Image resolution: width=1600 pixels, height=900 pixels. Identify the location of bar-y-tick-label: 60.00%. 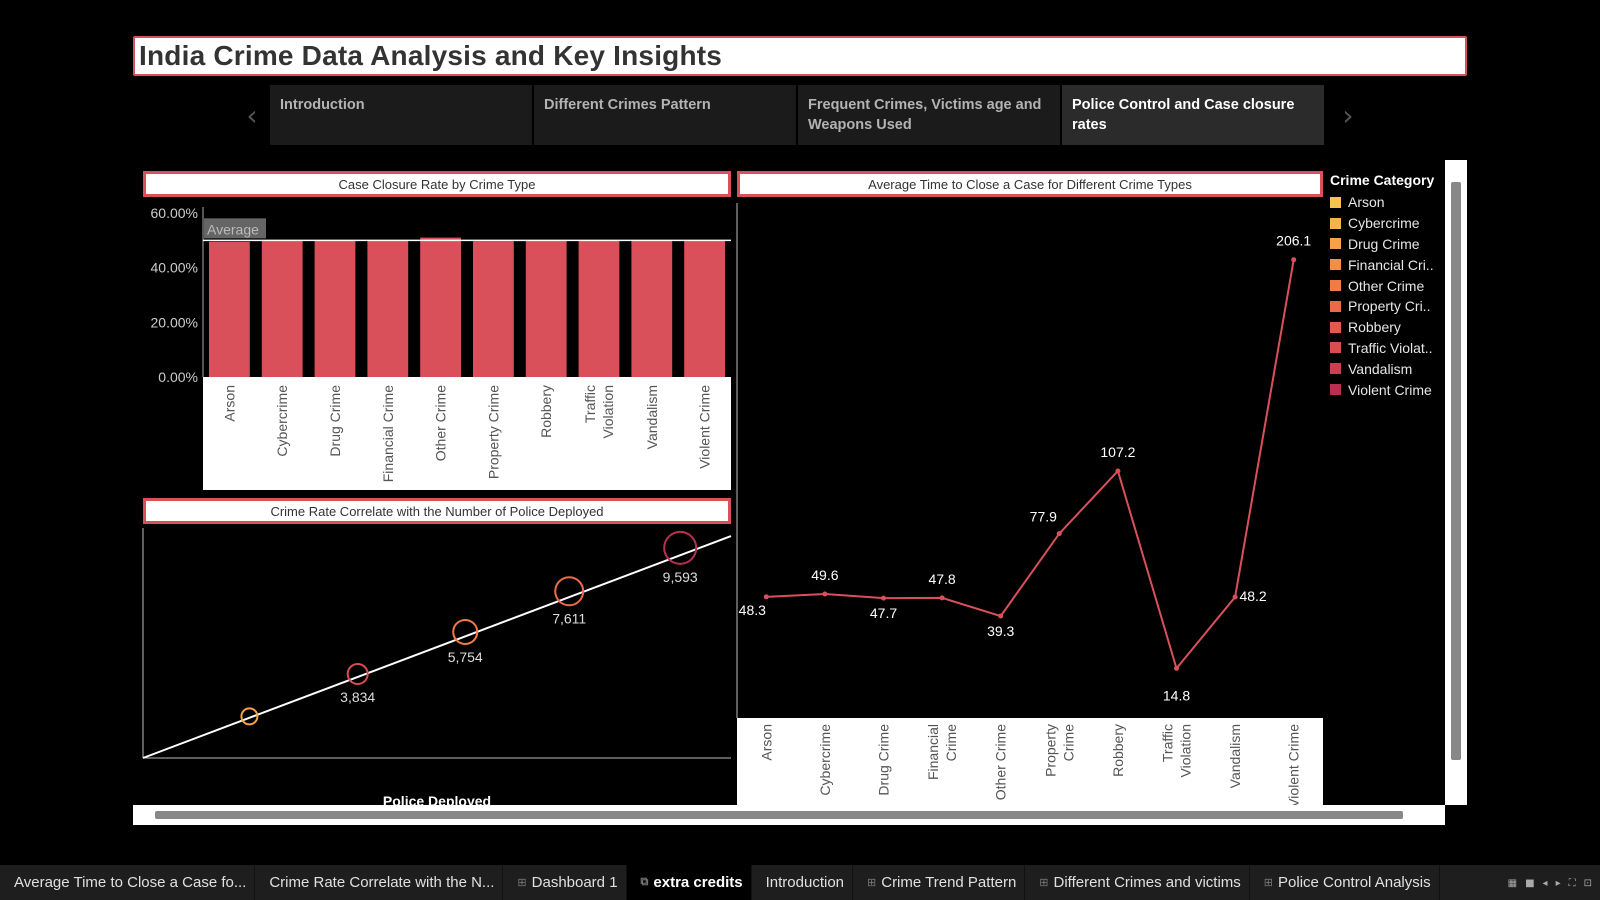
(174, 213).